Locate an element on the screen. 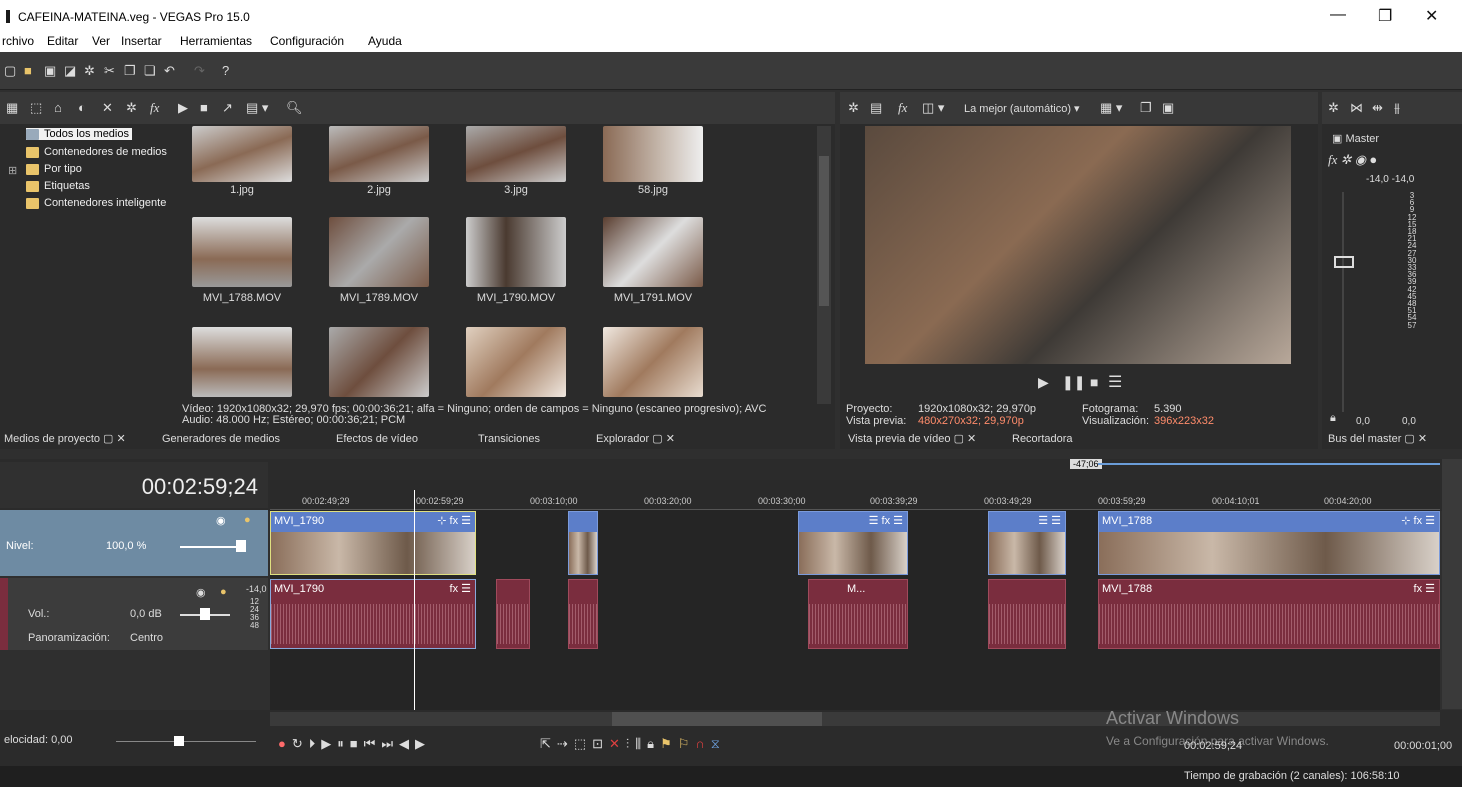 The width and height of the screenshot is (1462, 787). clip-menu-icon: ☰ ☰ is located at coordinates (1049, 520).